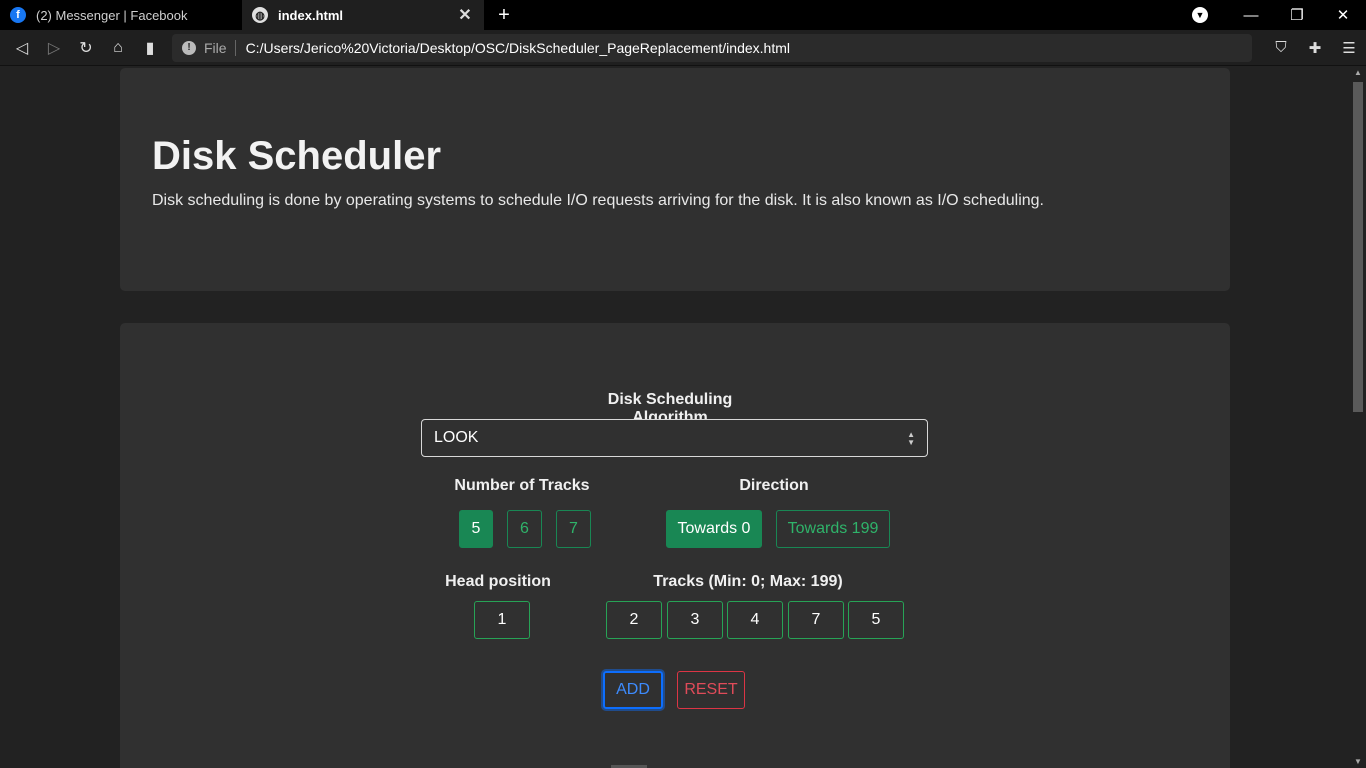  Describe the element at coordinates (189, 47) in the screenshot. I see `info-icon: !` at that location.